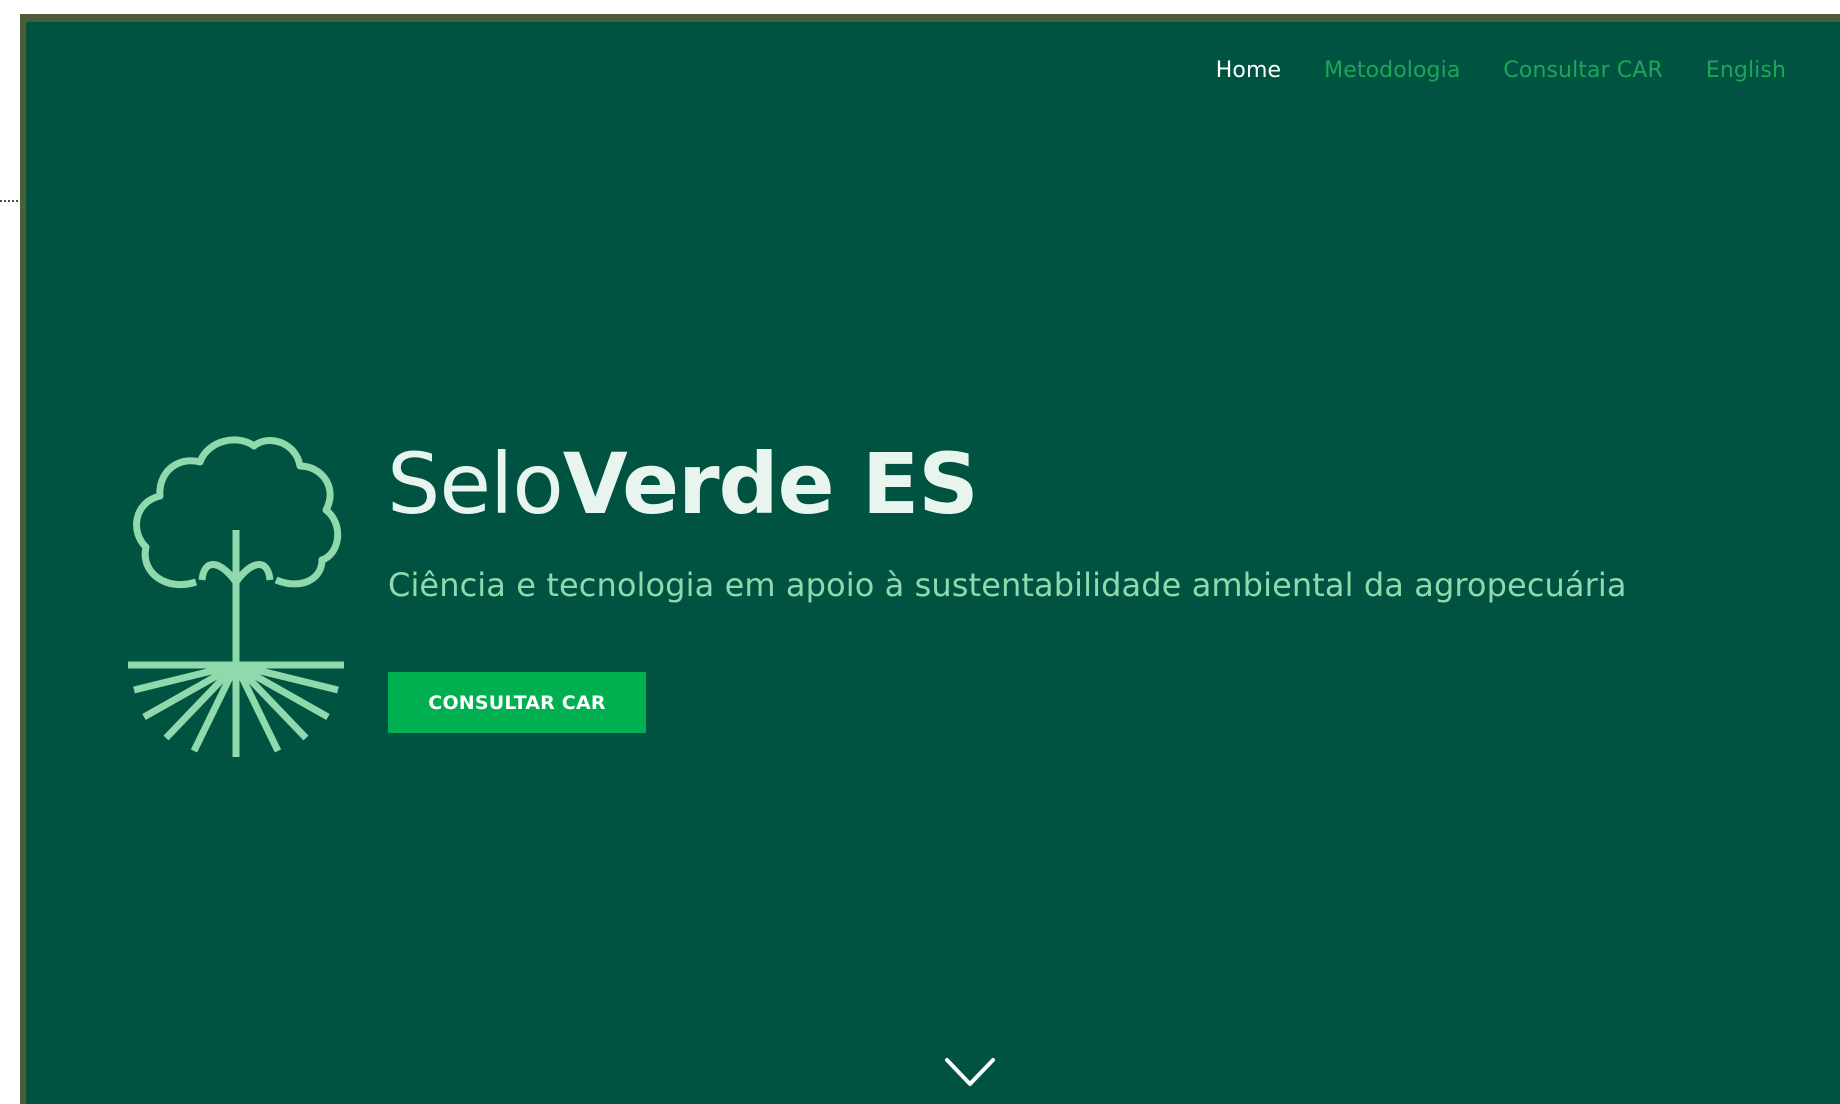 The image size is (1840, 1104). Describe the element at coordinates (1248, 70) in the screenshot. I see `nav-item-home: Home` at that location.